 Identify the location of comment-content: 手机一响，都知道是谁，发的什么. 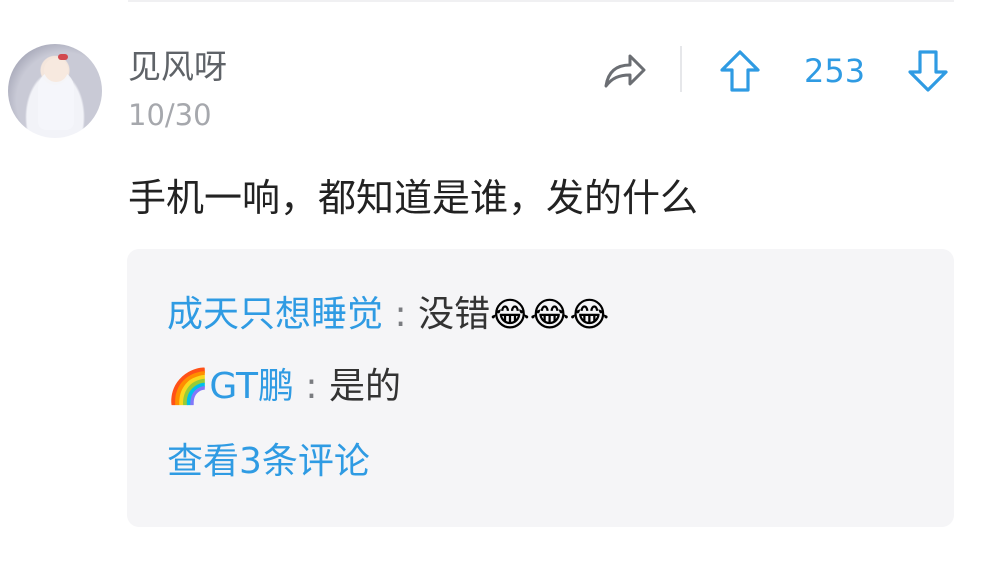
(413, 198).